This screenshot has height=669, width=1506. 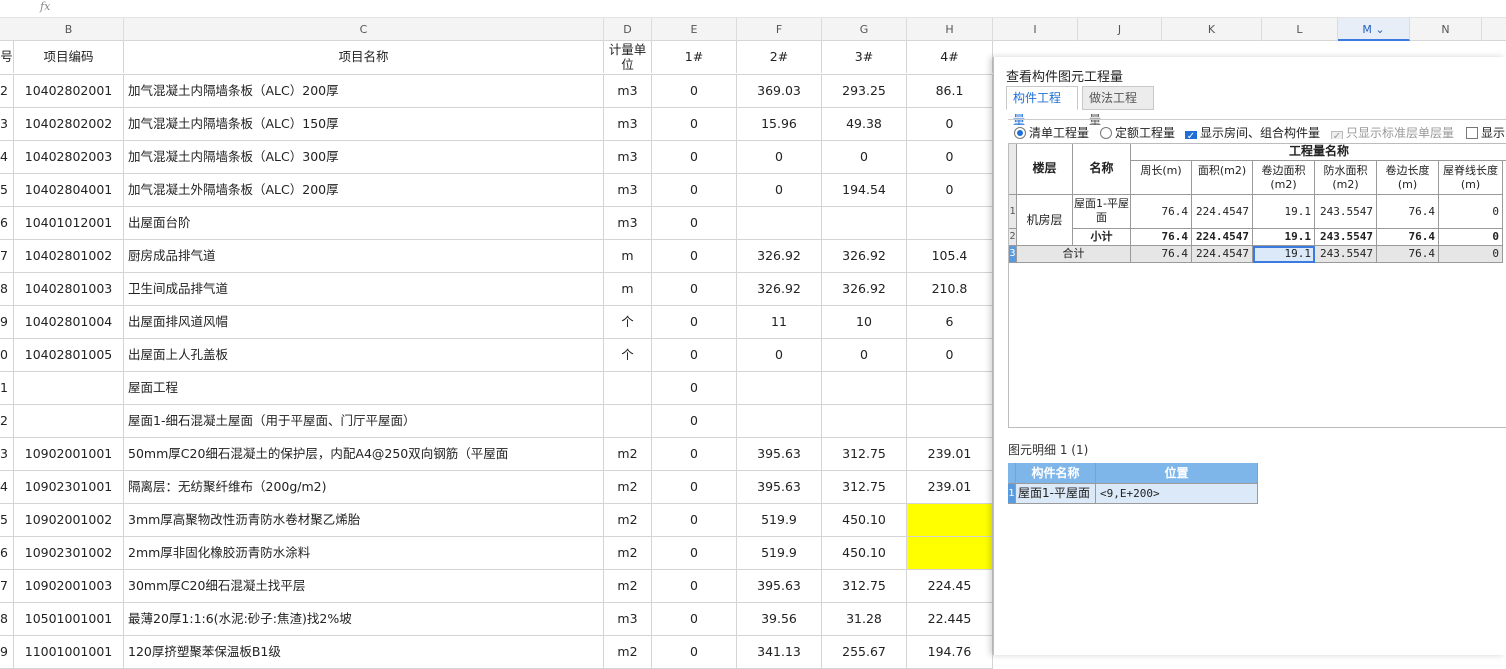 I want to click on col-header-b: B, so click(x=69, y=29).